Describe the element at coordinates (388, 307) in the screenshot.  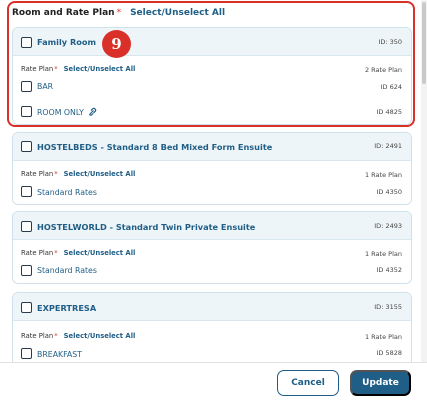
I see `room-id: ID: 3155` at that location.